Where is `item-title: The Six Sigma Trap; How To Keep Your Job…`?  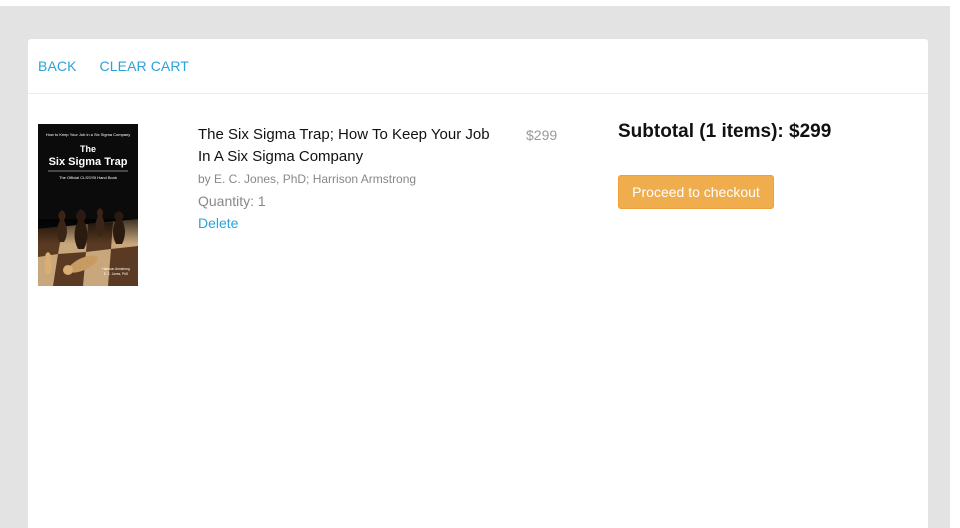
item-title: The Six Sigma Trap; How To Keep Your Job… is located at coordinates (348, 146).